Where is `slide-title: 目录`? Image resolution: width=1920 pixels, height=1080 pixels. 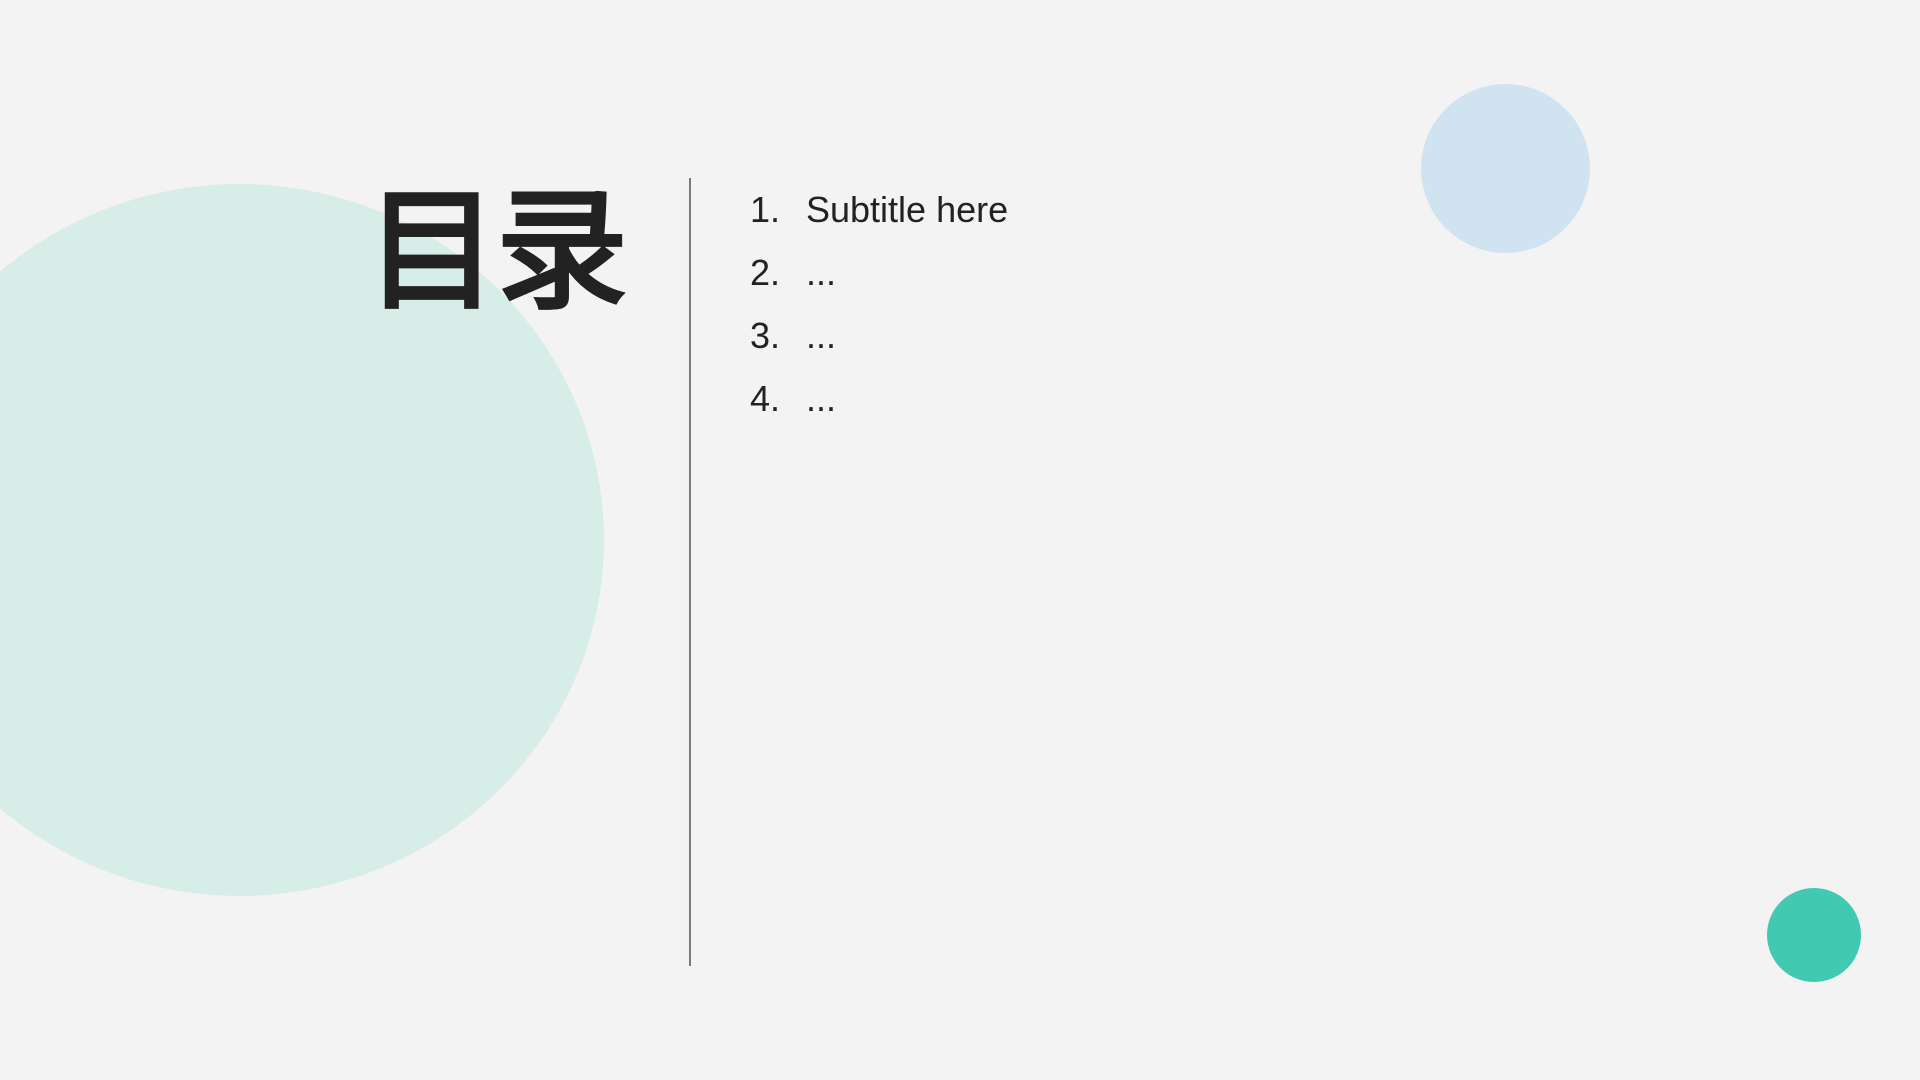
slide-title: 目录 is located at coordinates (497, 252).